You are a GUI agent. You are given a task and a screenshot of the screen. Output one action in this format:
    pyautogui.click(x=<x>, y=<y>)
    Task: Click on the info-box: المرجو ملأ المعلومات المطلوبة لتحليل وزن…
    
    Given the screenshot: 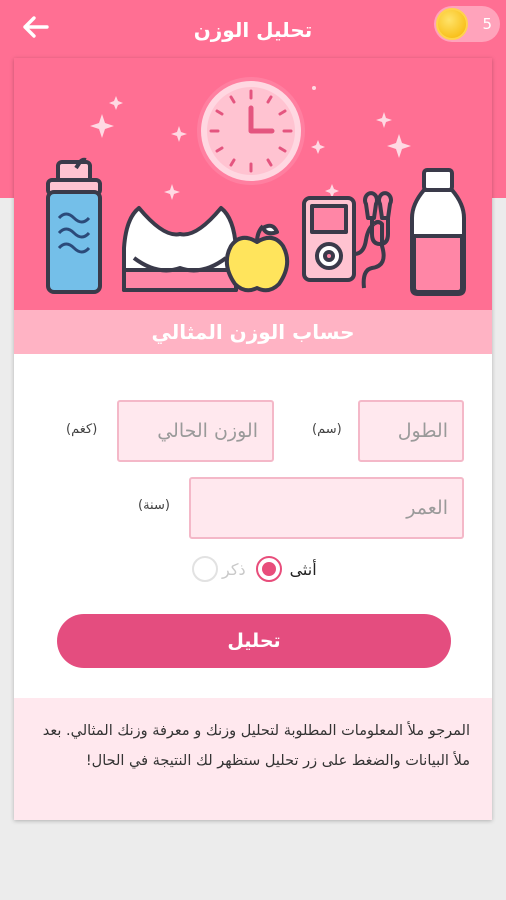 What is the action you would take?
    pyautogui.click(x=253, y=759)
    